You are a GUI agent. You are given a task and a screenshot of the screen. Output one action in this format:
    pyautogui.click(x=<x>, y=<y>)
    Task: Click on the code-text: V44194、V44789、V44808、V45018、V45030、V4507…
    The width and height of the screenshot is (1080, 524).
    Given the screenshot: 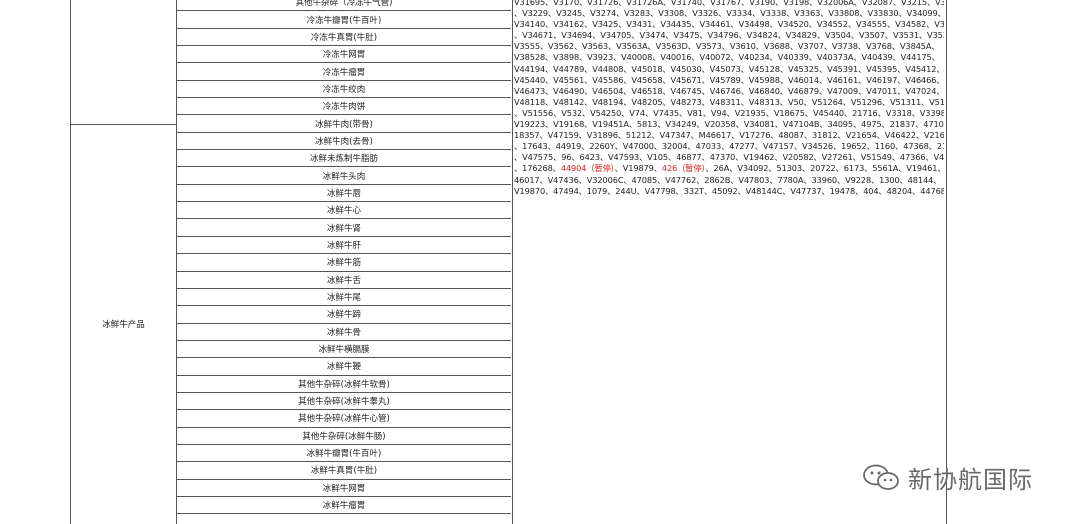 What is the action you would take?
    pyautogui.click(x=729, y=68)
    